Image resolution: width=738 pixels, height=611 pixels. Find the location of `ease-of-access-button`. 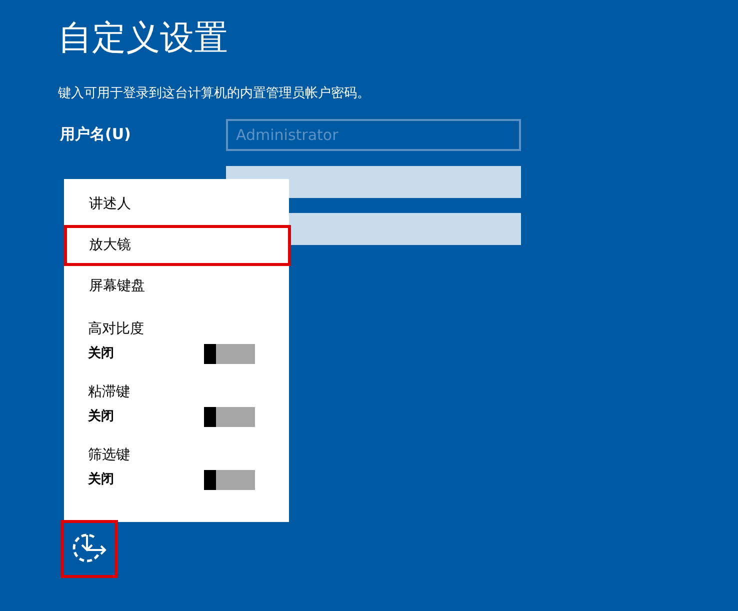

ease-of-access-button is located at coordinates (89, 549).